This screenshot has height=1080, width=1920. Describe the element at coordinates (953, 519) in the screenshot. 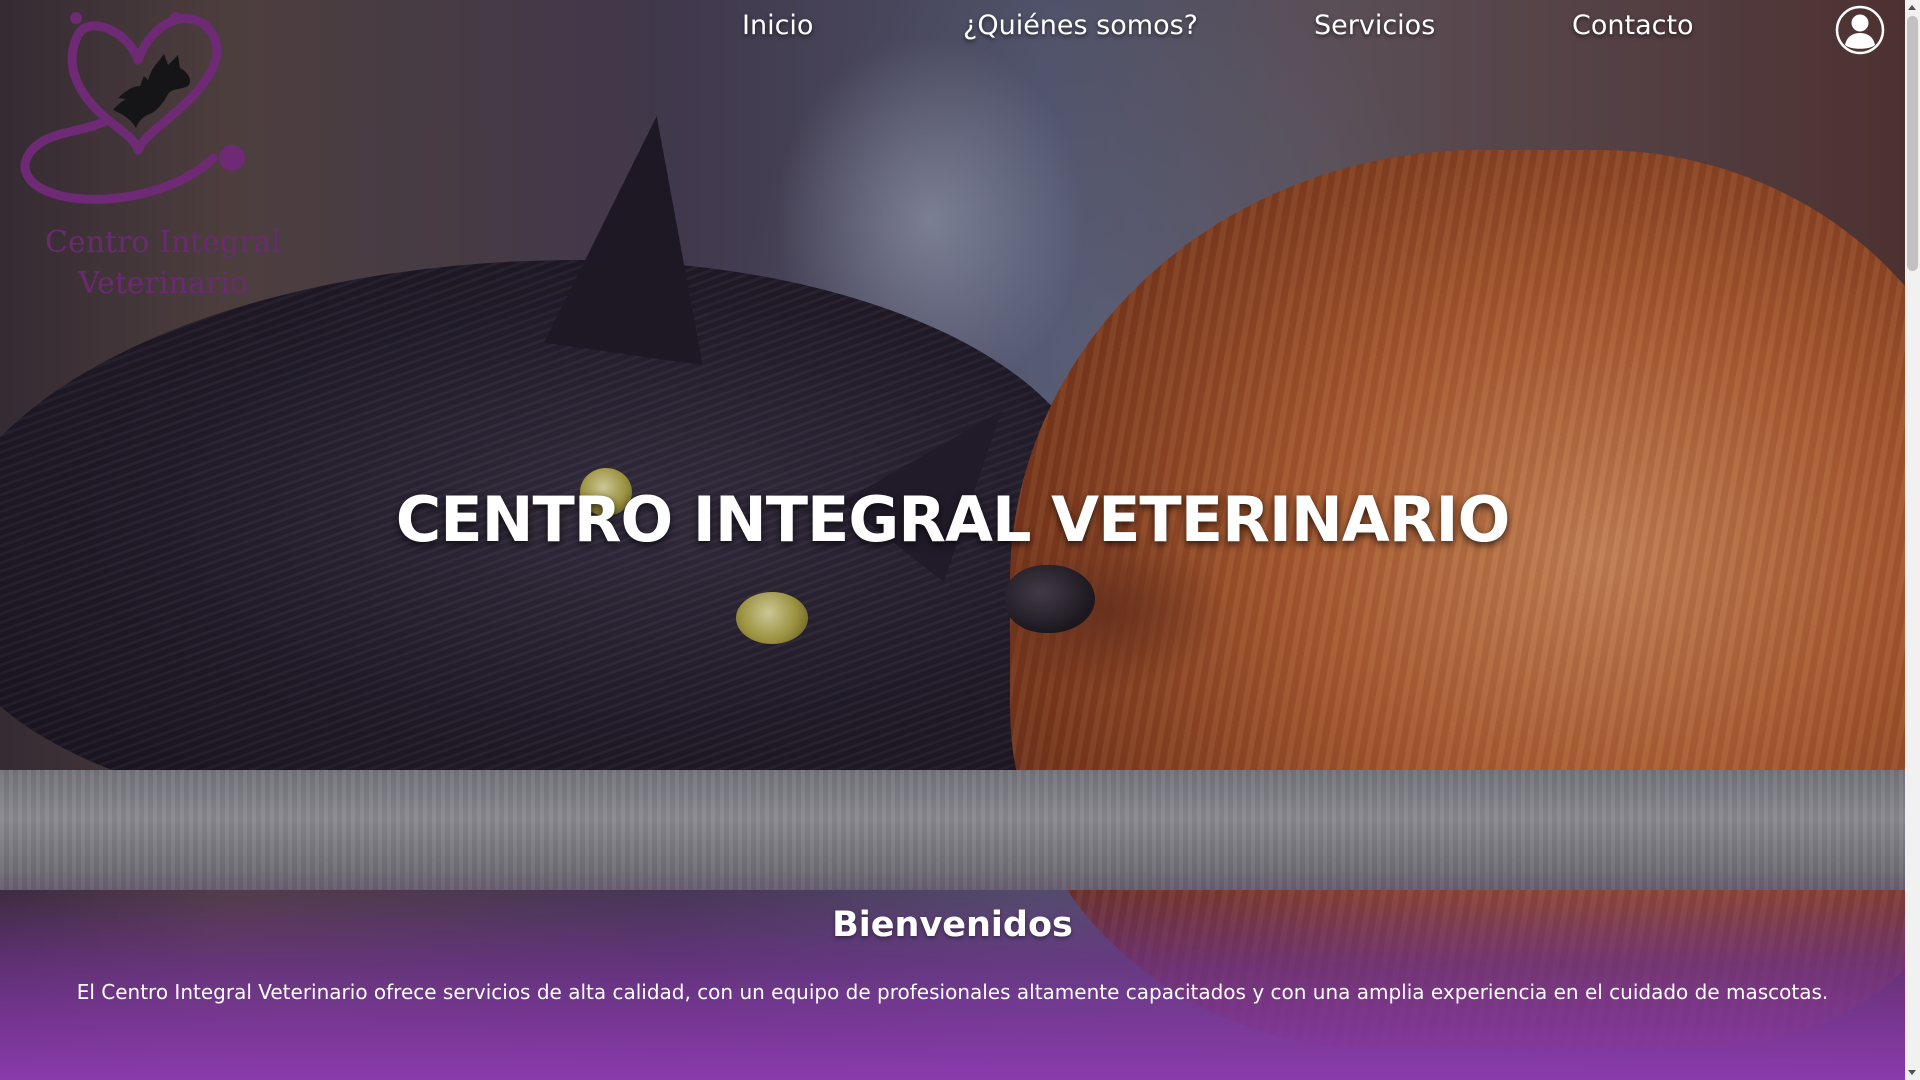

I see `hero-title: CENTRO INTEGRAL VETERINARIO` at that location.